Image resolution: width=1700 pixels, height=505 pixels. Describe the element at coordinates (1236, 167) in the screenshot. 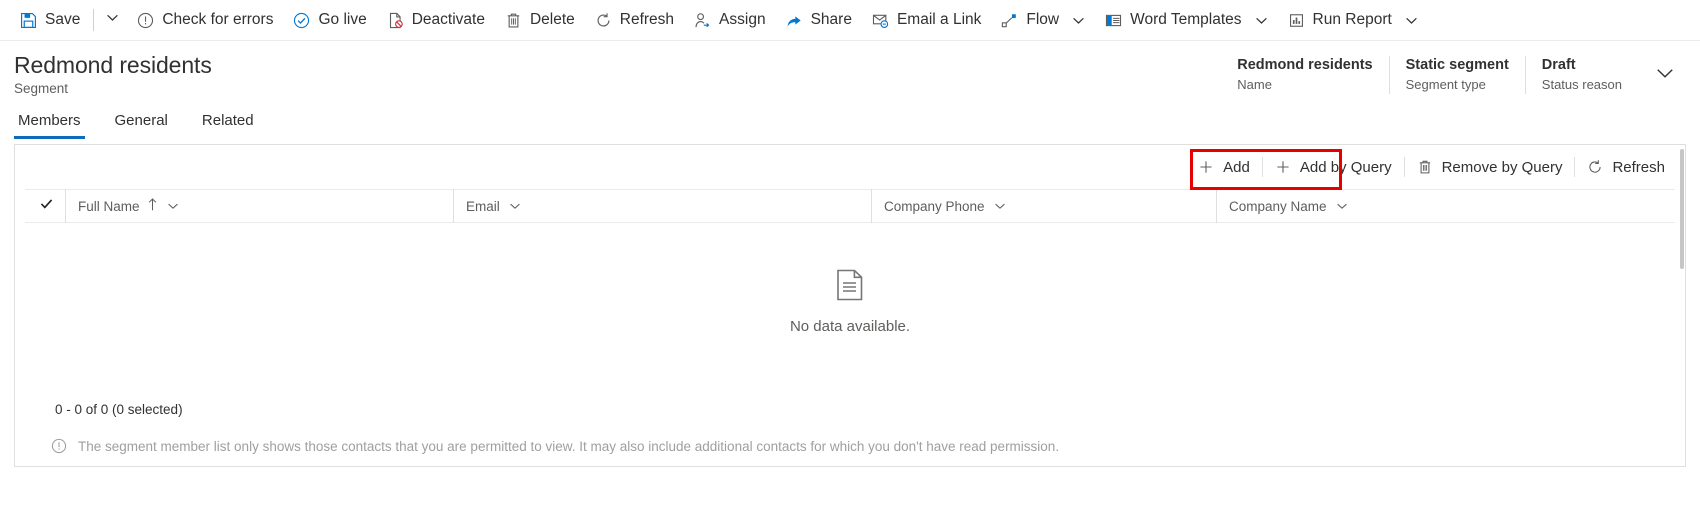

I see `grid-add-label: Add` at that location.